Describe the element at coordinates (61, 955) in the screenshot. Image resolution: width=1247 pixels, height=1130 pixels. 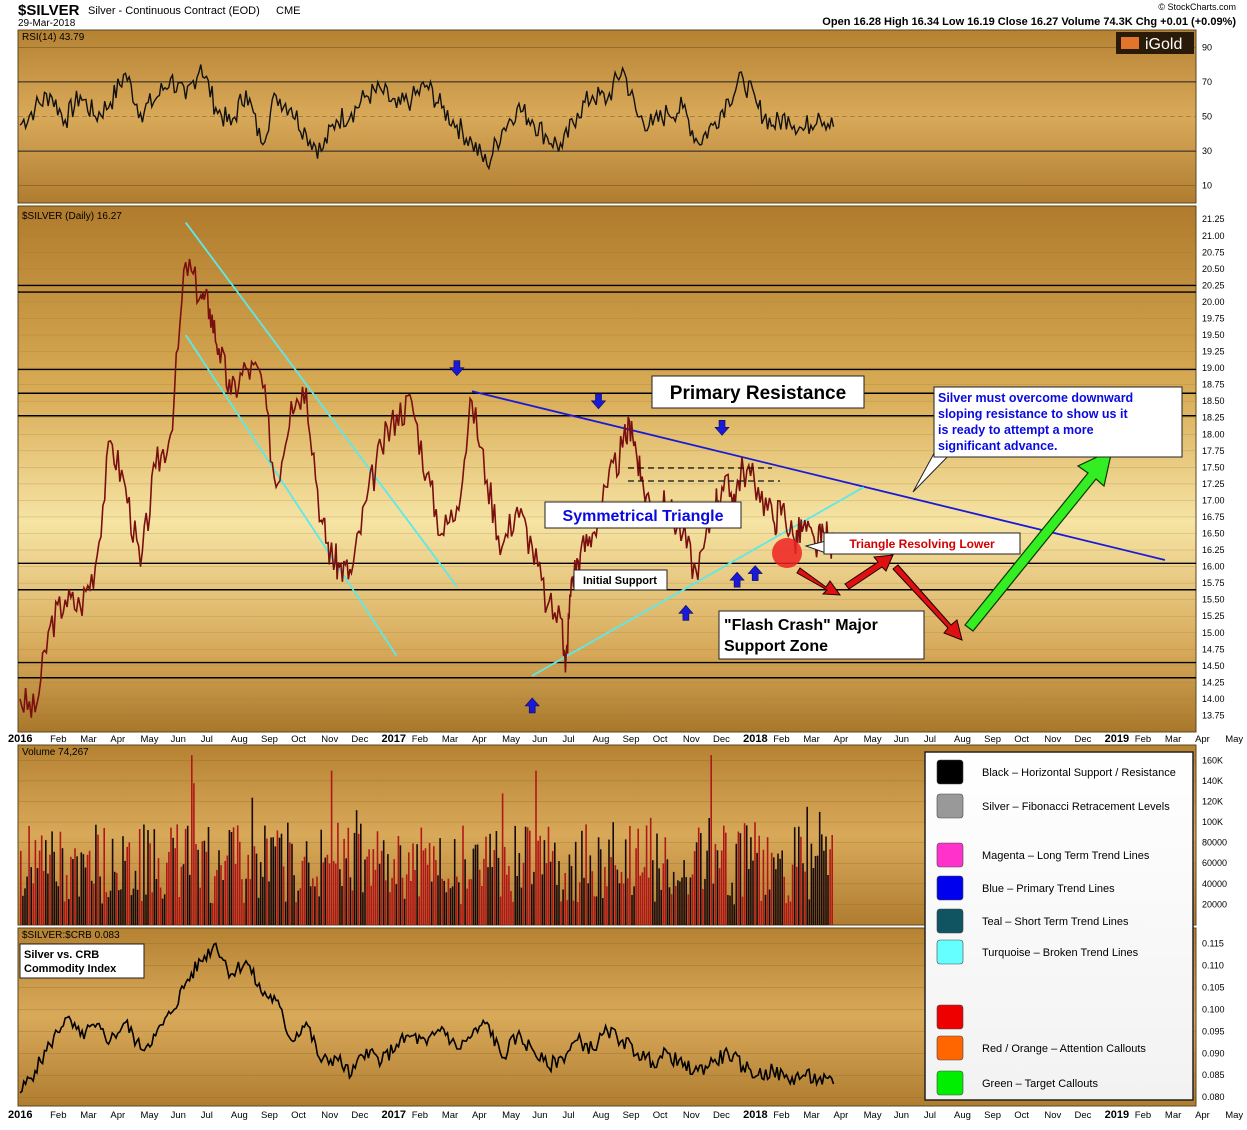
I see `ratio-box-line-1: Silver vs. CRB` at that location.